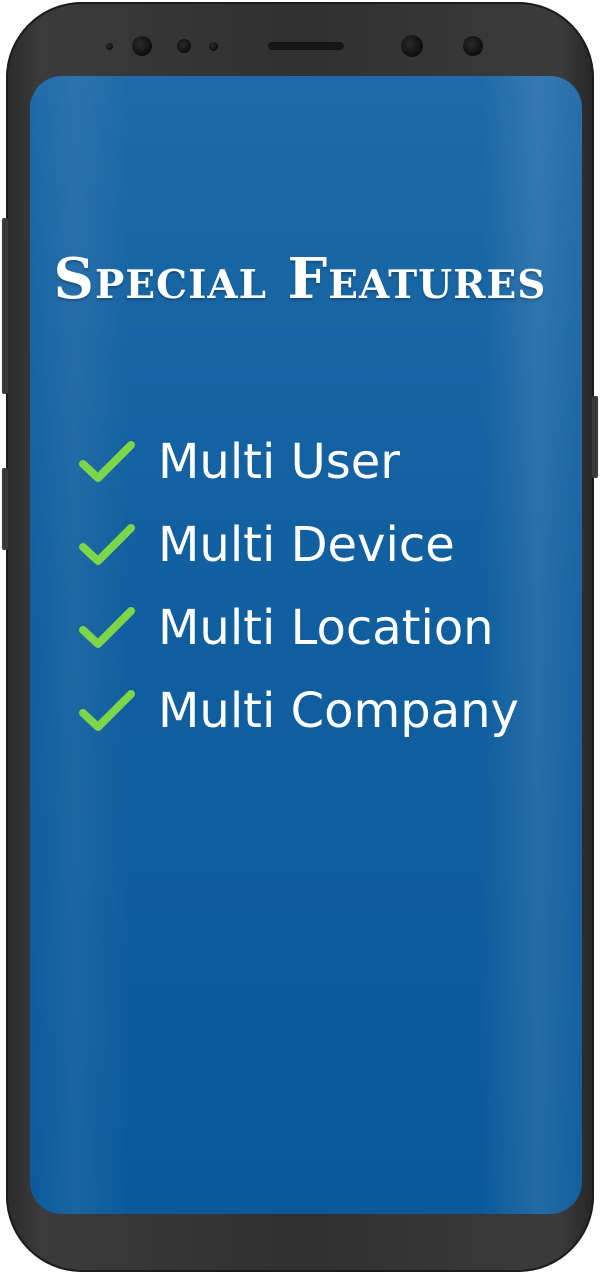  Describe the element at coordinates (412, 46) in the screenshot. I see `iris-scanner` at that location.